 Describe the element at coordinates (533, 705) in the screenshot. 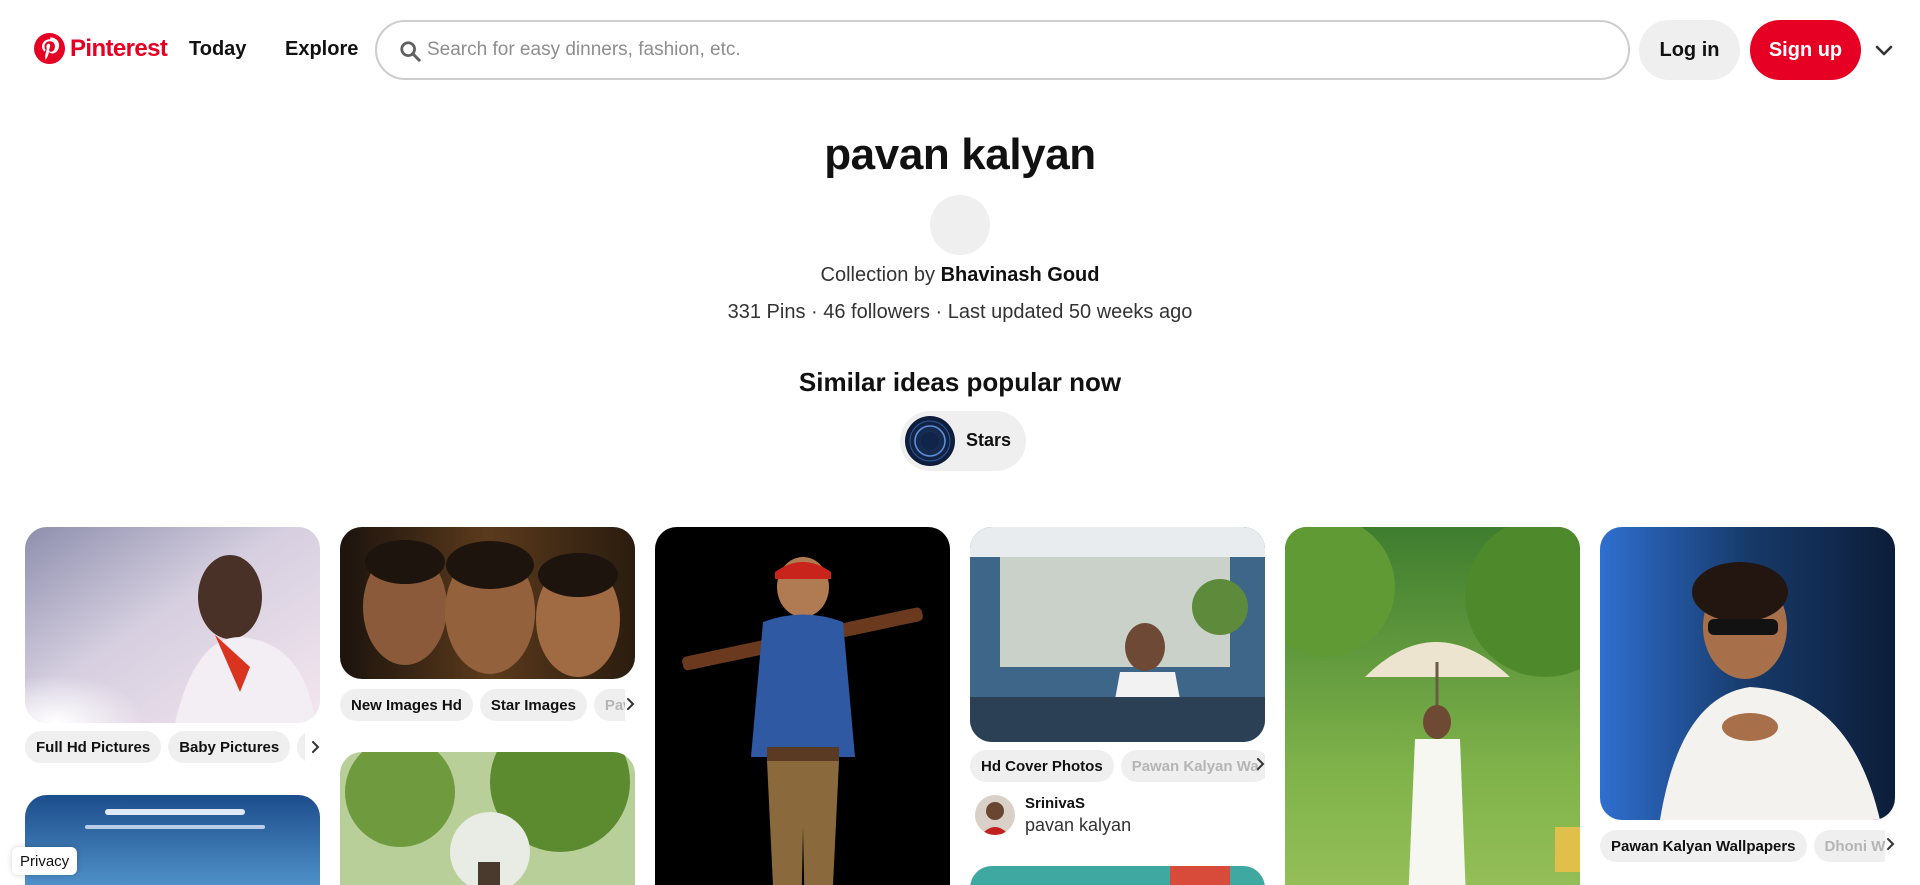

I see `tag-chip: Star Images` at that location.